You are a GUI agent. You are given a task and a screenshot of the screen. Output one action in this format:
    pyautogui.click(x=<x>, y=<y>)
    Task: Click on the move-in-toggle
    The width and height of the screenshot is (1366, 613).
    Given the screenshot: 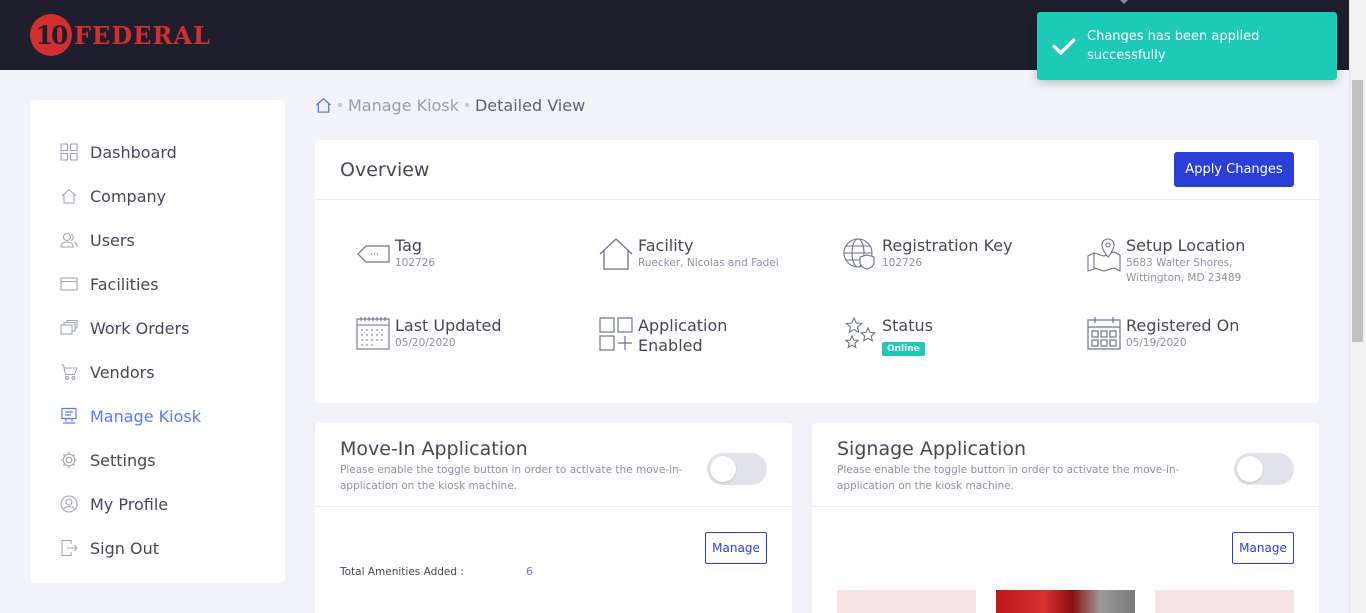 What is the action you would take?
    pyautogui.click(x=737, y=469)
    